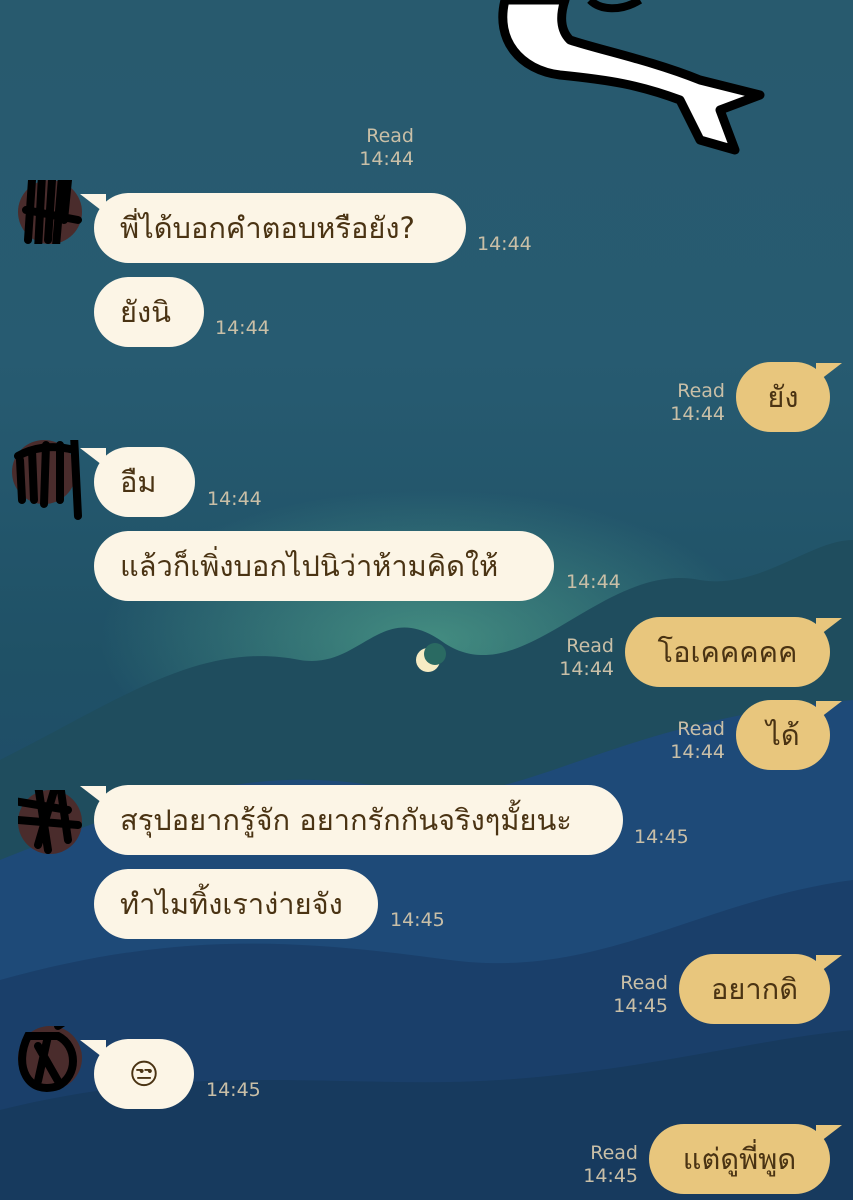  What do you see at coordinates (727, 652) in the screenshot?
I see `message-bubble: โอเคคคคค` at bounding box center [727, 652].